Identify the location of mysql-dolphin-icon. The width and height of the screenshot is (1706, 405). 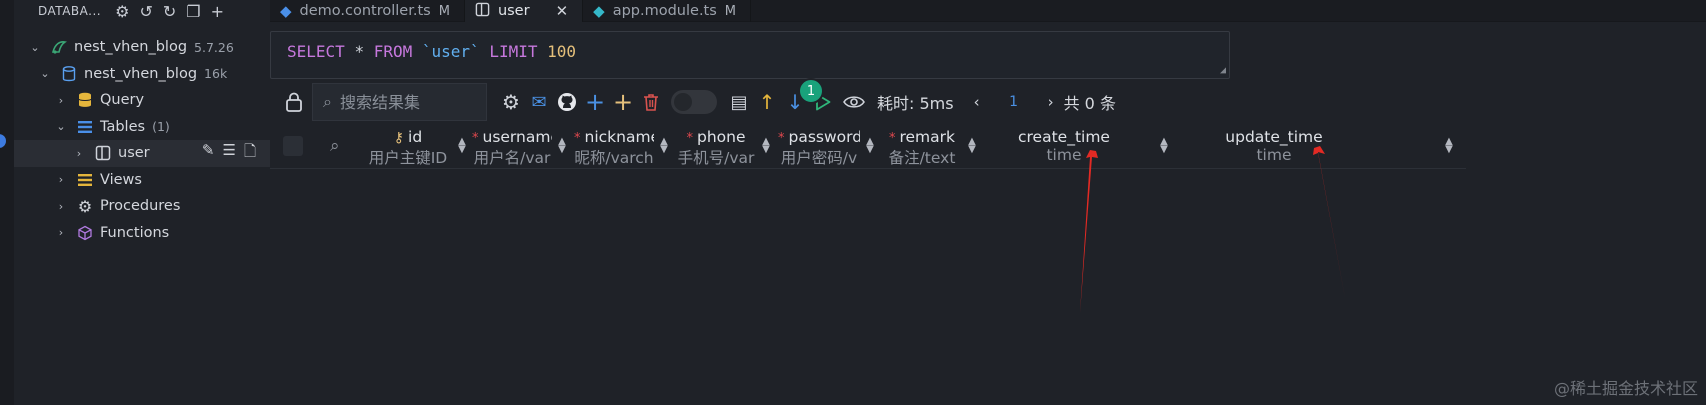
(59, 47).